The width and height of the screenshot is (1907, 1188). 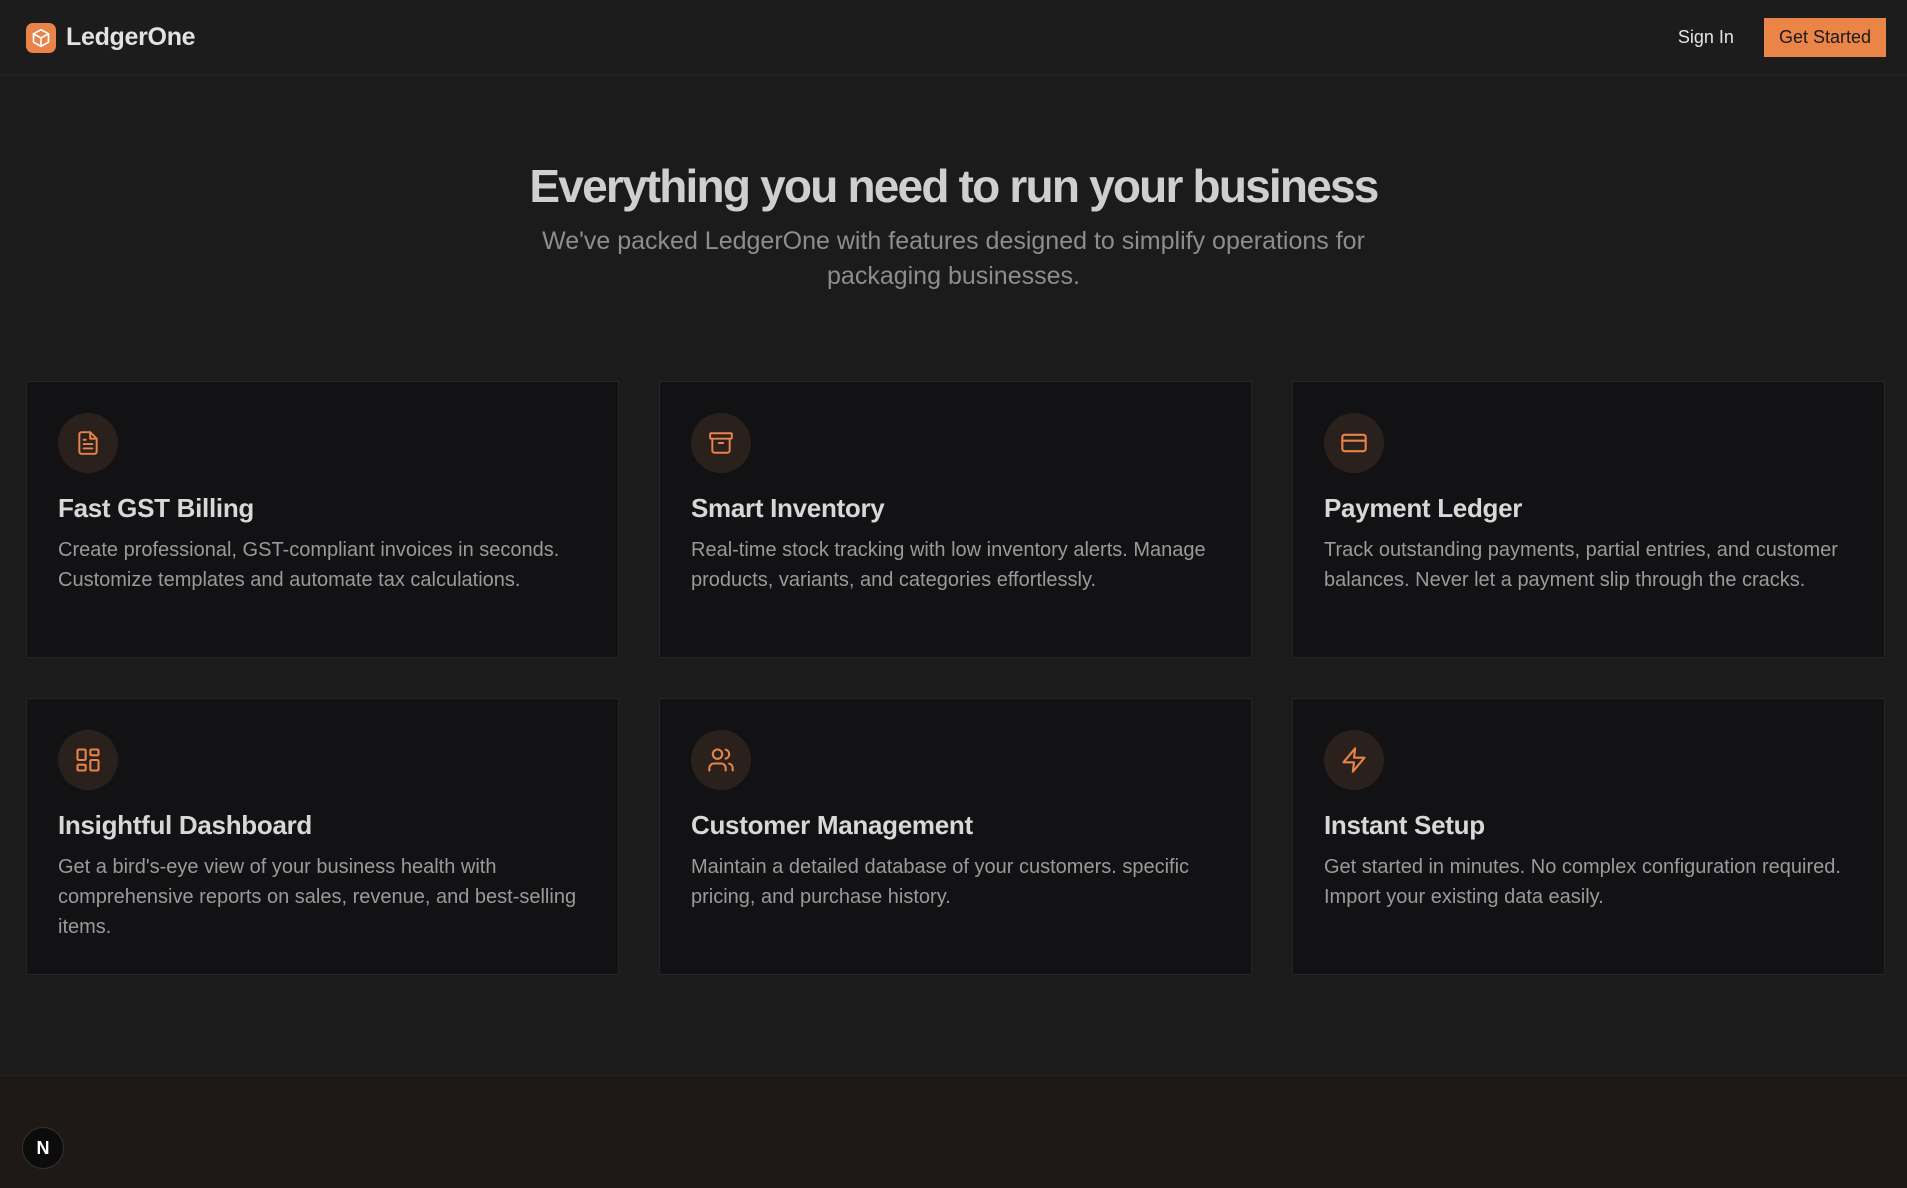 I want to click on brand: LedgerOne, so click(x=111, y=37).